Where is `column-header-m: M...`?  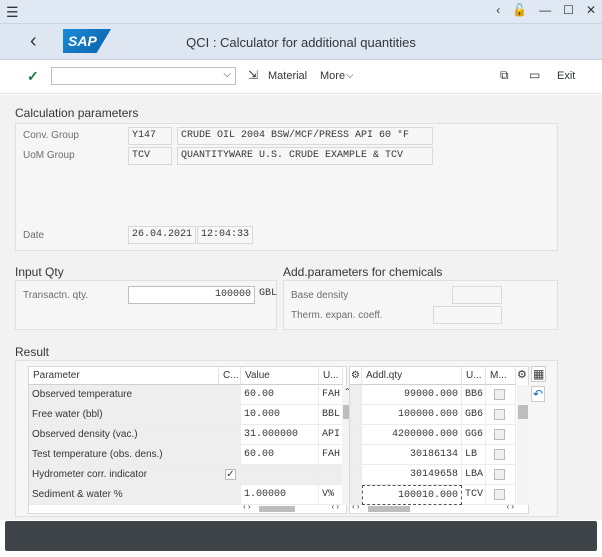 column-header-m: M... is located at coordinates (501, 376).